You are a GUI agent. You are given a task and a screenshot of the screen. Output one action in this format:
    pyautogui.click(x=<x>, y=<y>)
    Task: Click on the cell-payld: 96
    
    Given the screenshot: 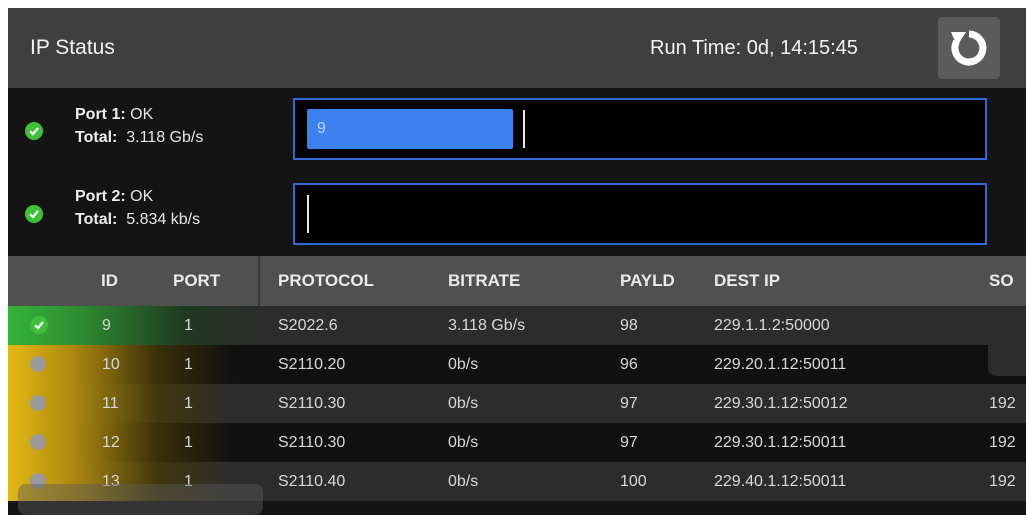 What is the action you would take?
    pyautogui.click(x=629, y=364)
    